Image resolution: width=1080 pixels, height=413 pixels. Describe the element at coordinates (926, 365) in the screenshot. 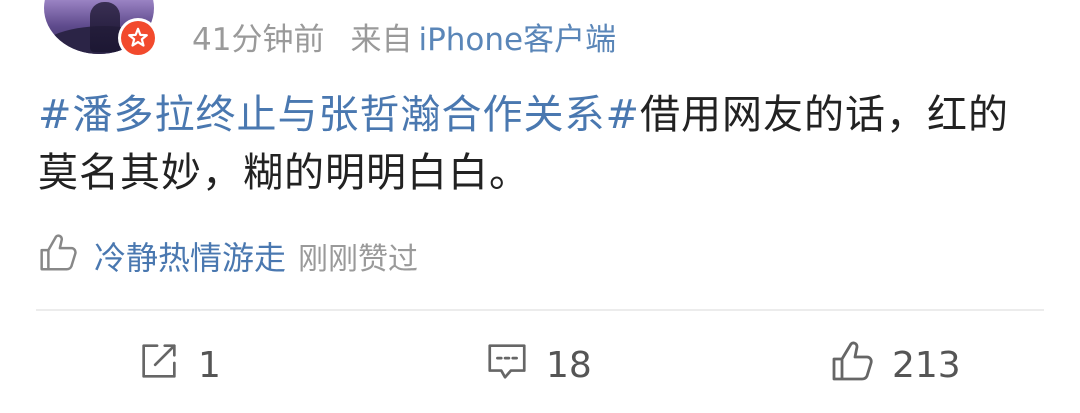

I see `like-count: 213` at that location.